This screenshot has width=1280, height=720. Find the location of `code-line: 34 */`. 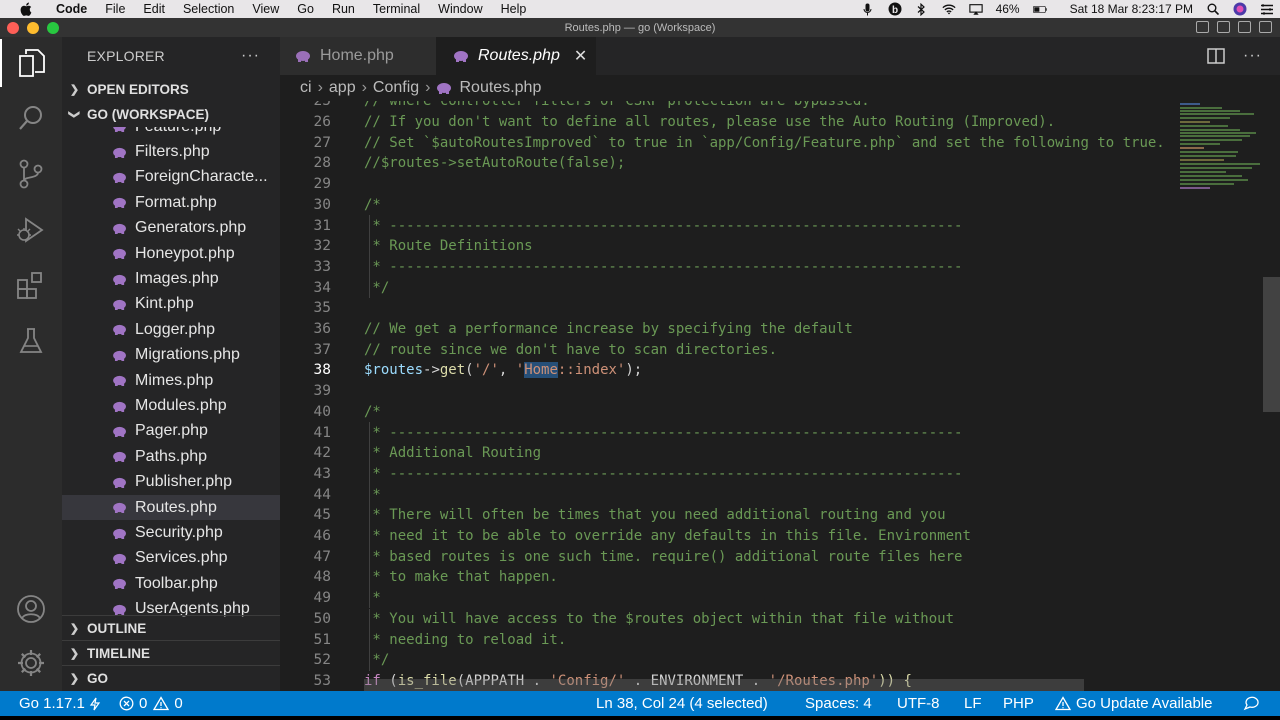

code-line: 34 */ is located at coordinates (726, 287).